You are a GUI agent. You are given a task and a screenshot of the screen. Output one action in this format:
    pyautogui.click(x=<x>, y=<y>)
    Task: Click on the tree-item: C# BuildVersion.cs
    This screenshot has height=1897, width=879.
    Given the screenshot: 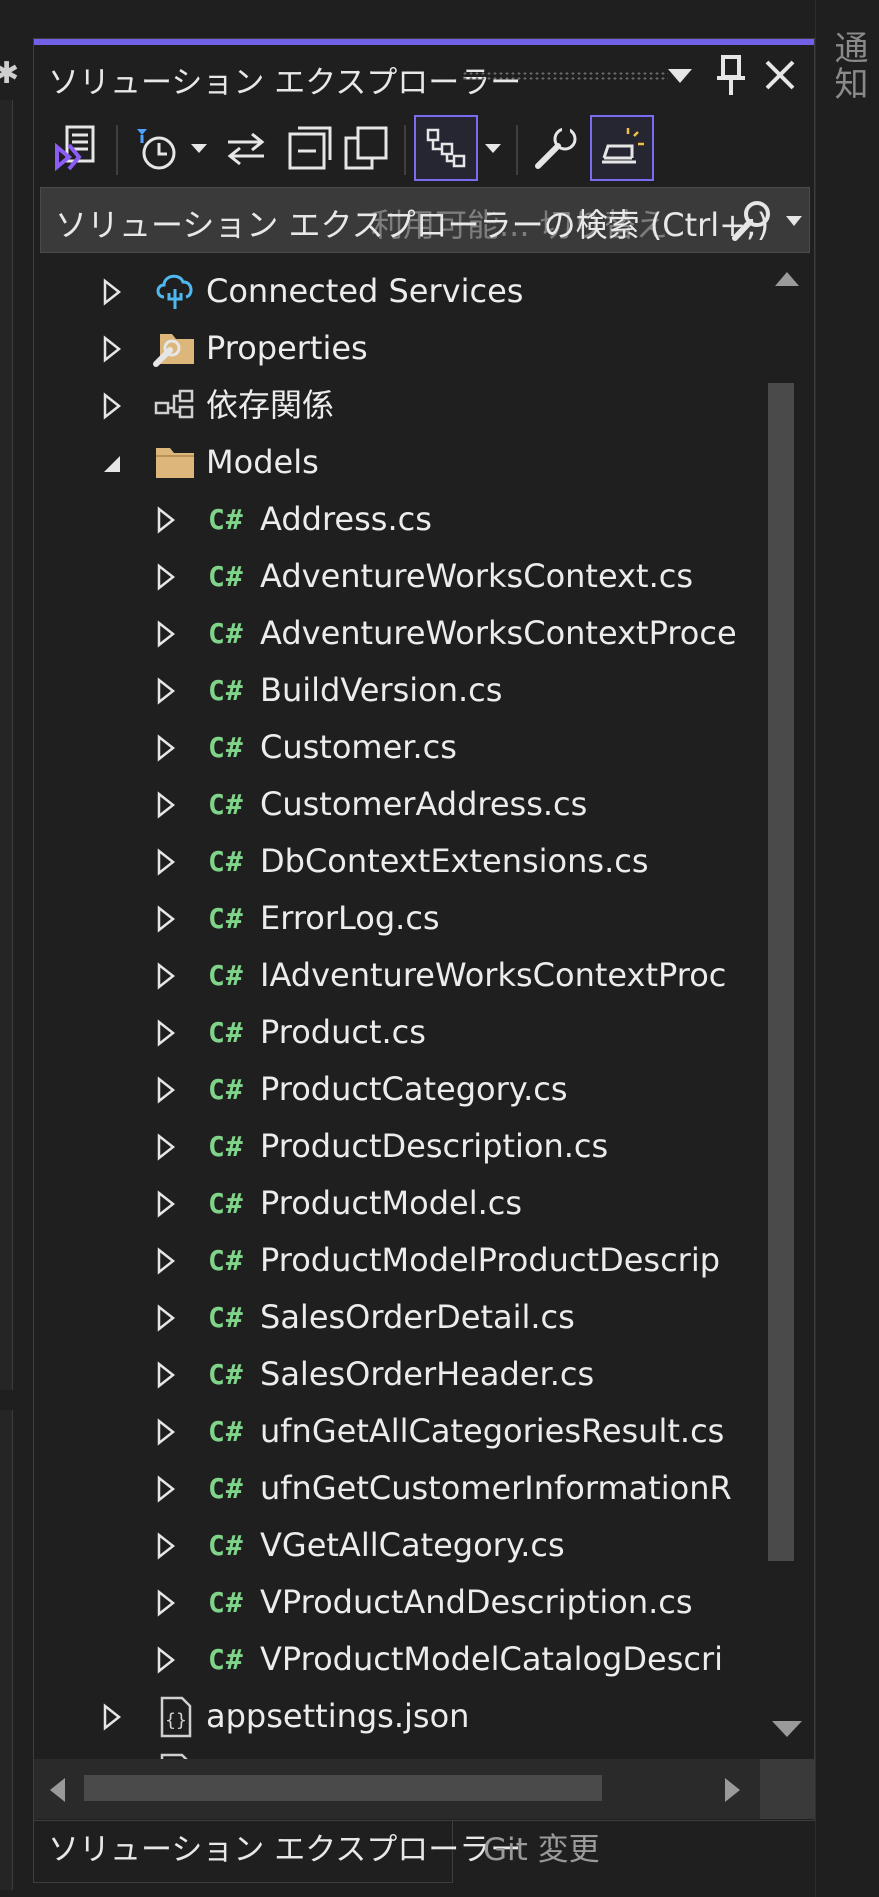 What is the action you would take?
    pyautogui.click(x=397, y=690)
    